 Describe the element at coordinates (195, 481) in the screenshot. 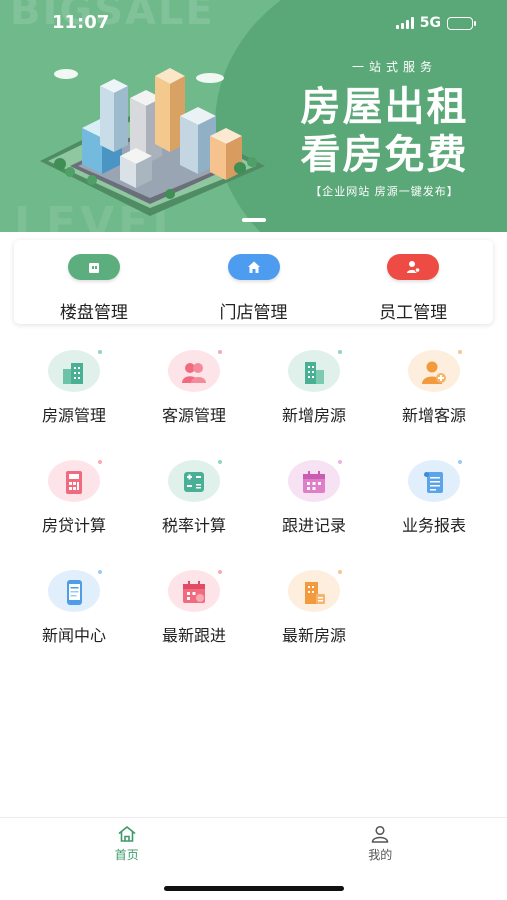

I see `tax-calculator-icon` at that location.